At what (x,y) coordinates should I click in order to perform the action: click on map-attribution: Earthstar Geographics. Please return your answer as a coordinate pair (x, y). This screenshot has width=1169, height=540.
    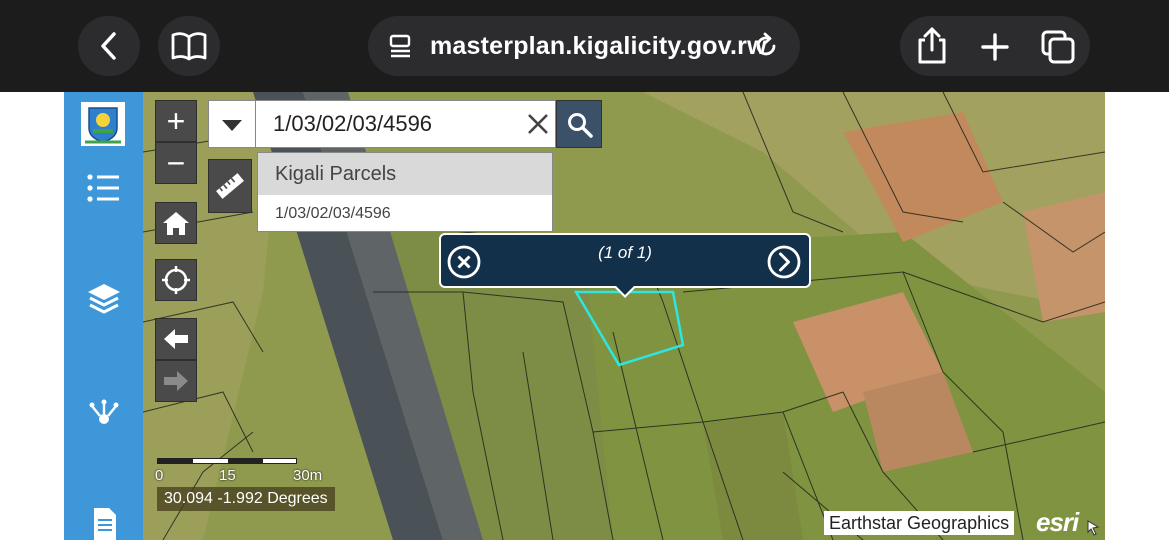
    Looking at the image, I should click on (919, 523).